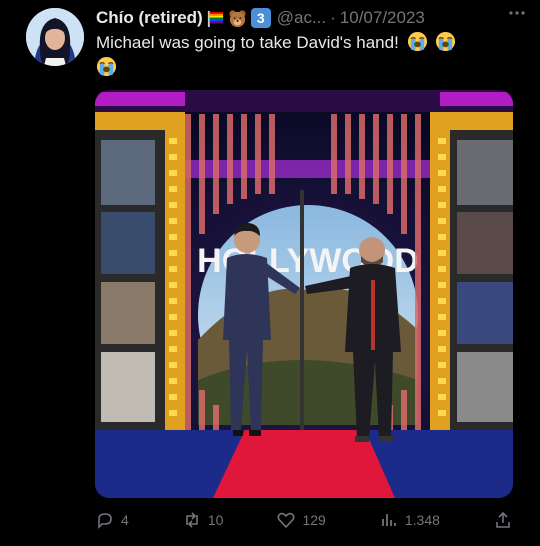 The height and width of the screenshot is (546, 540). Describe the element at coordinates (125, 520) in the screenshot. I see `reply-count: 4` at that location.